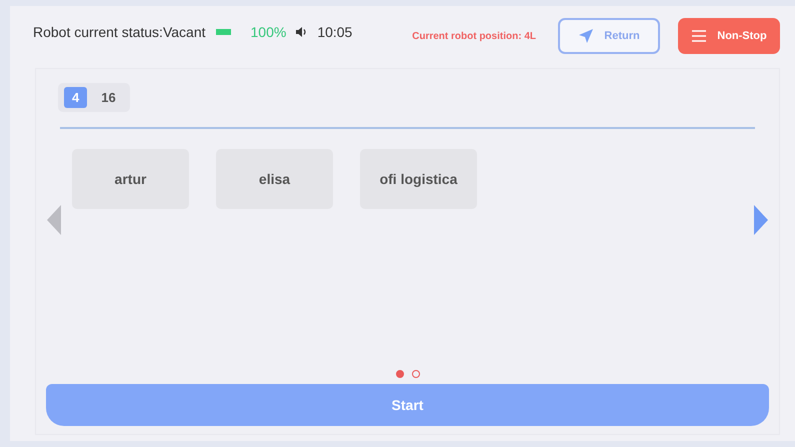 The width and height of the screenshot is (795, 447). What do you see at coordinates (223, 32) in the screenshot?
I see `battery-icon` at bounding box center [223, 32].